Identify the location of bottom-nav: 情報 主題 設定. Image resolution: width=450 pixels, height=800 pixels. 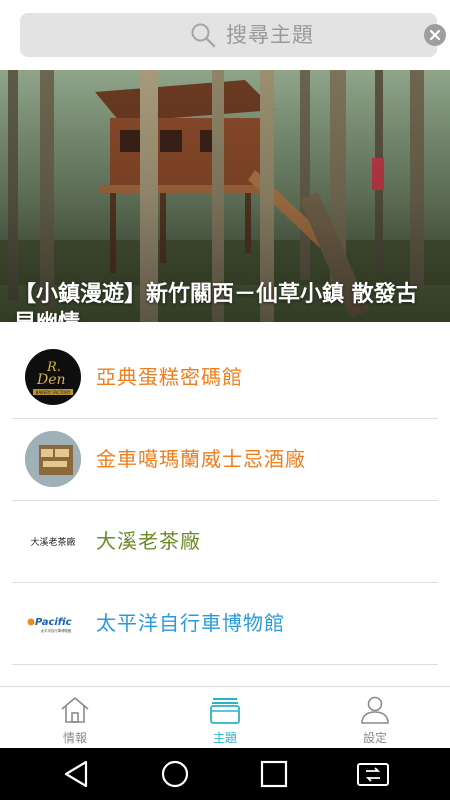
(225, 717).